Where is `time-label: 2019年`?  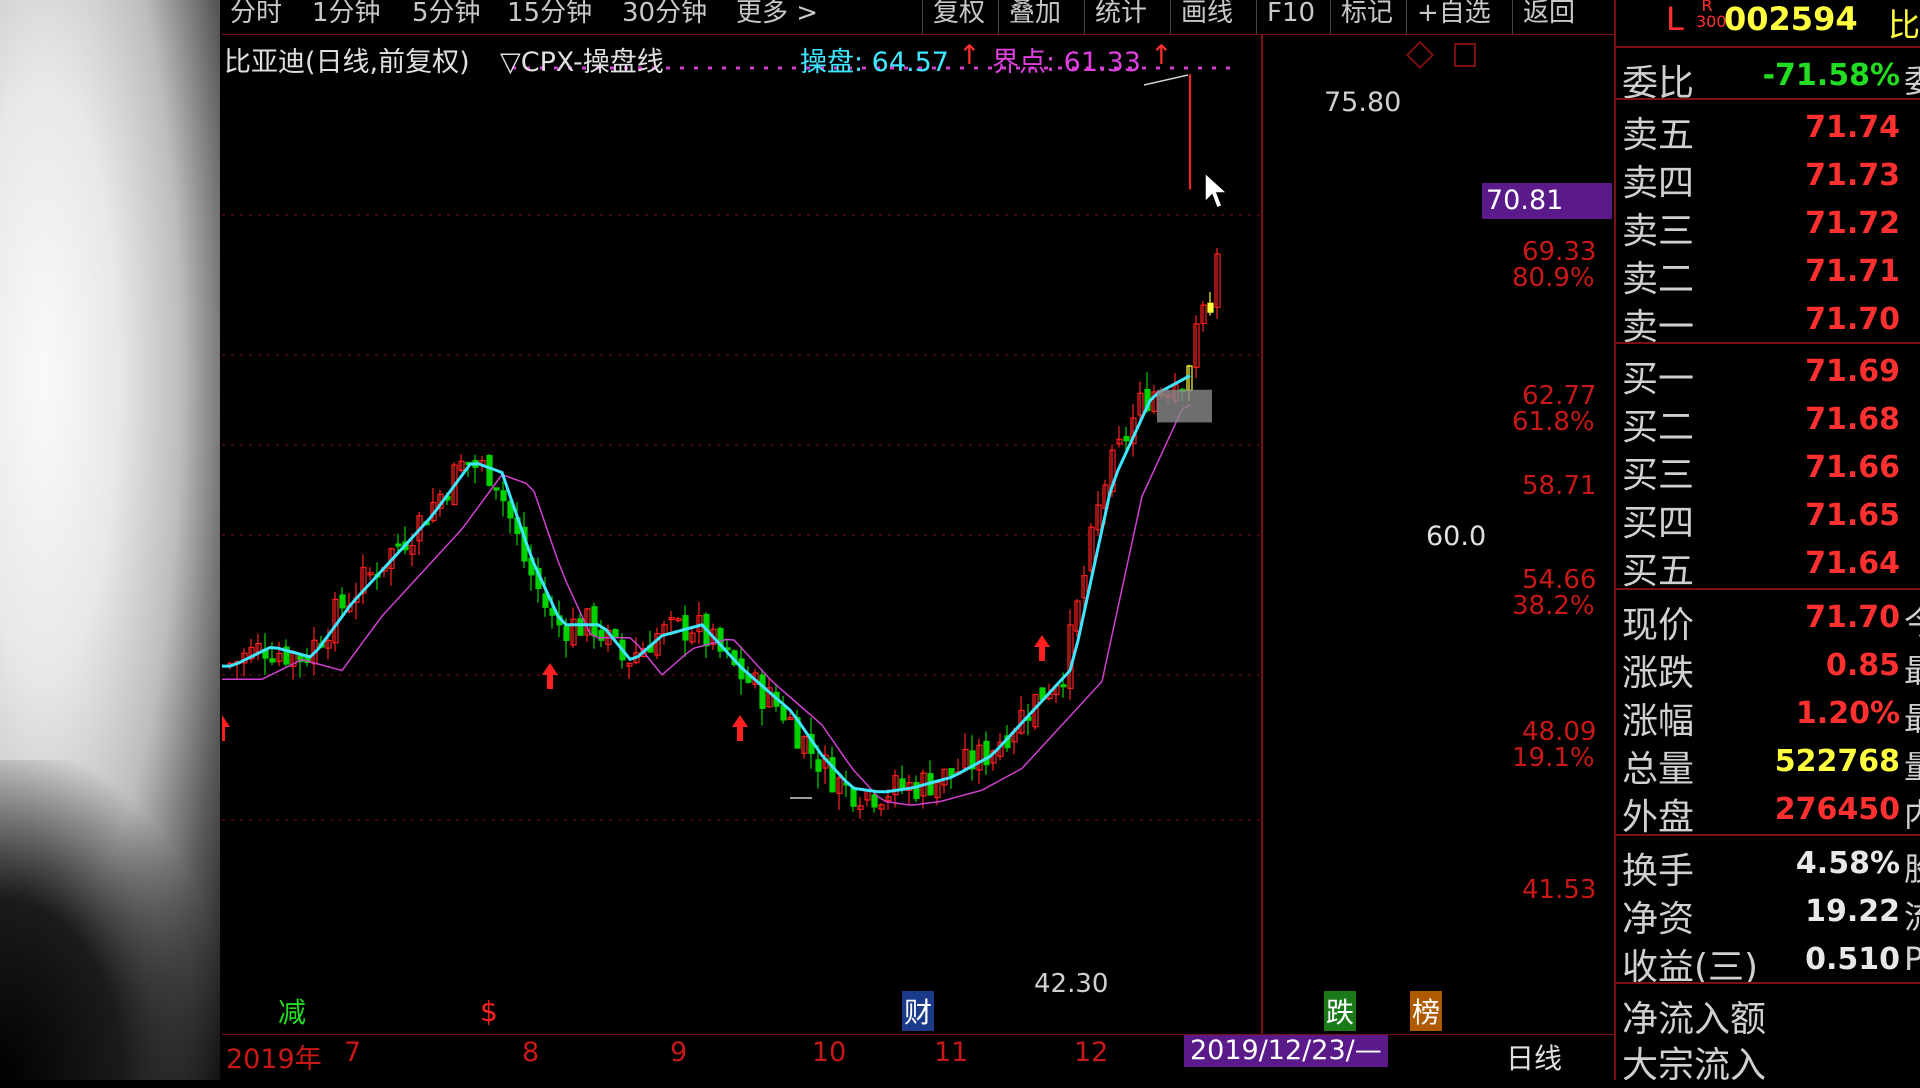 time-label: 2019年 is located at coordinates (274, 1059).